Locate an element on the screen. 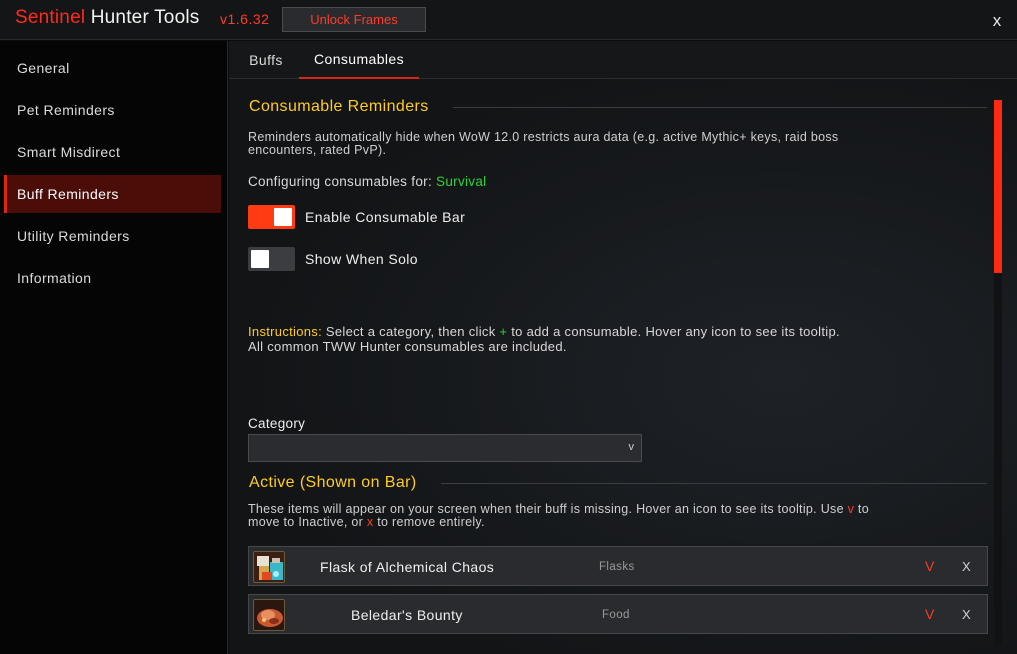 This screenshot has width=1017, height=654. version-label: v1.6.32 is located at coordinates (245, 19).